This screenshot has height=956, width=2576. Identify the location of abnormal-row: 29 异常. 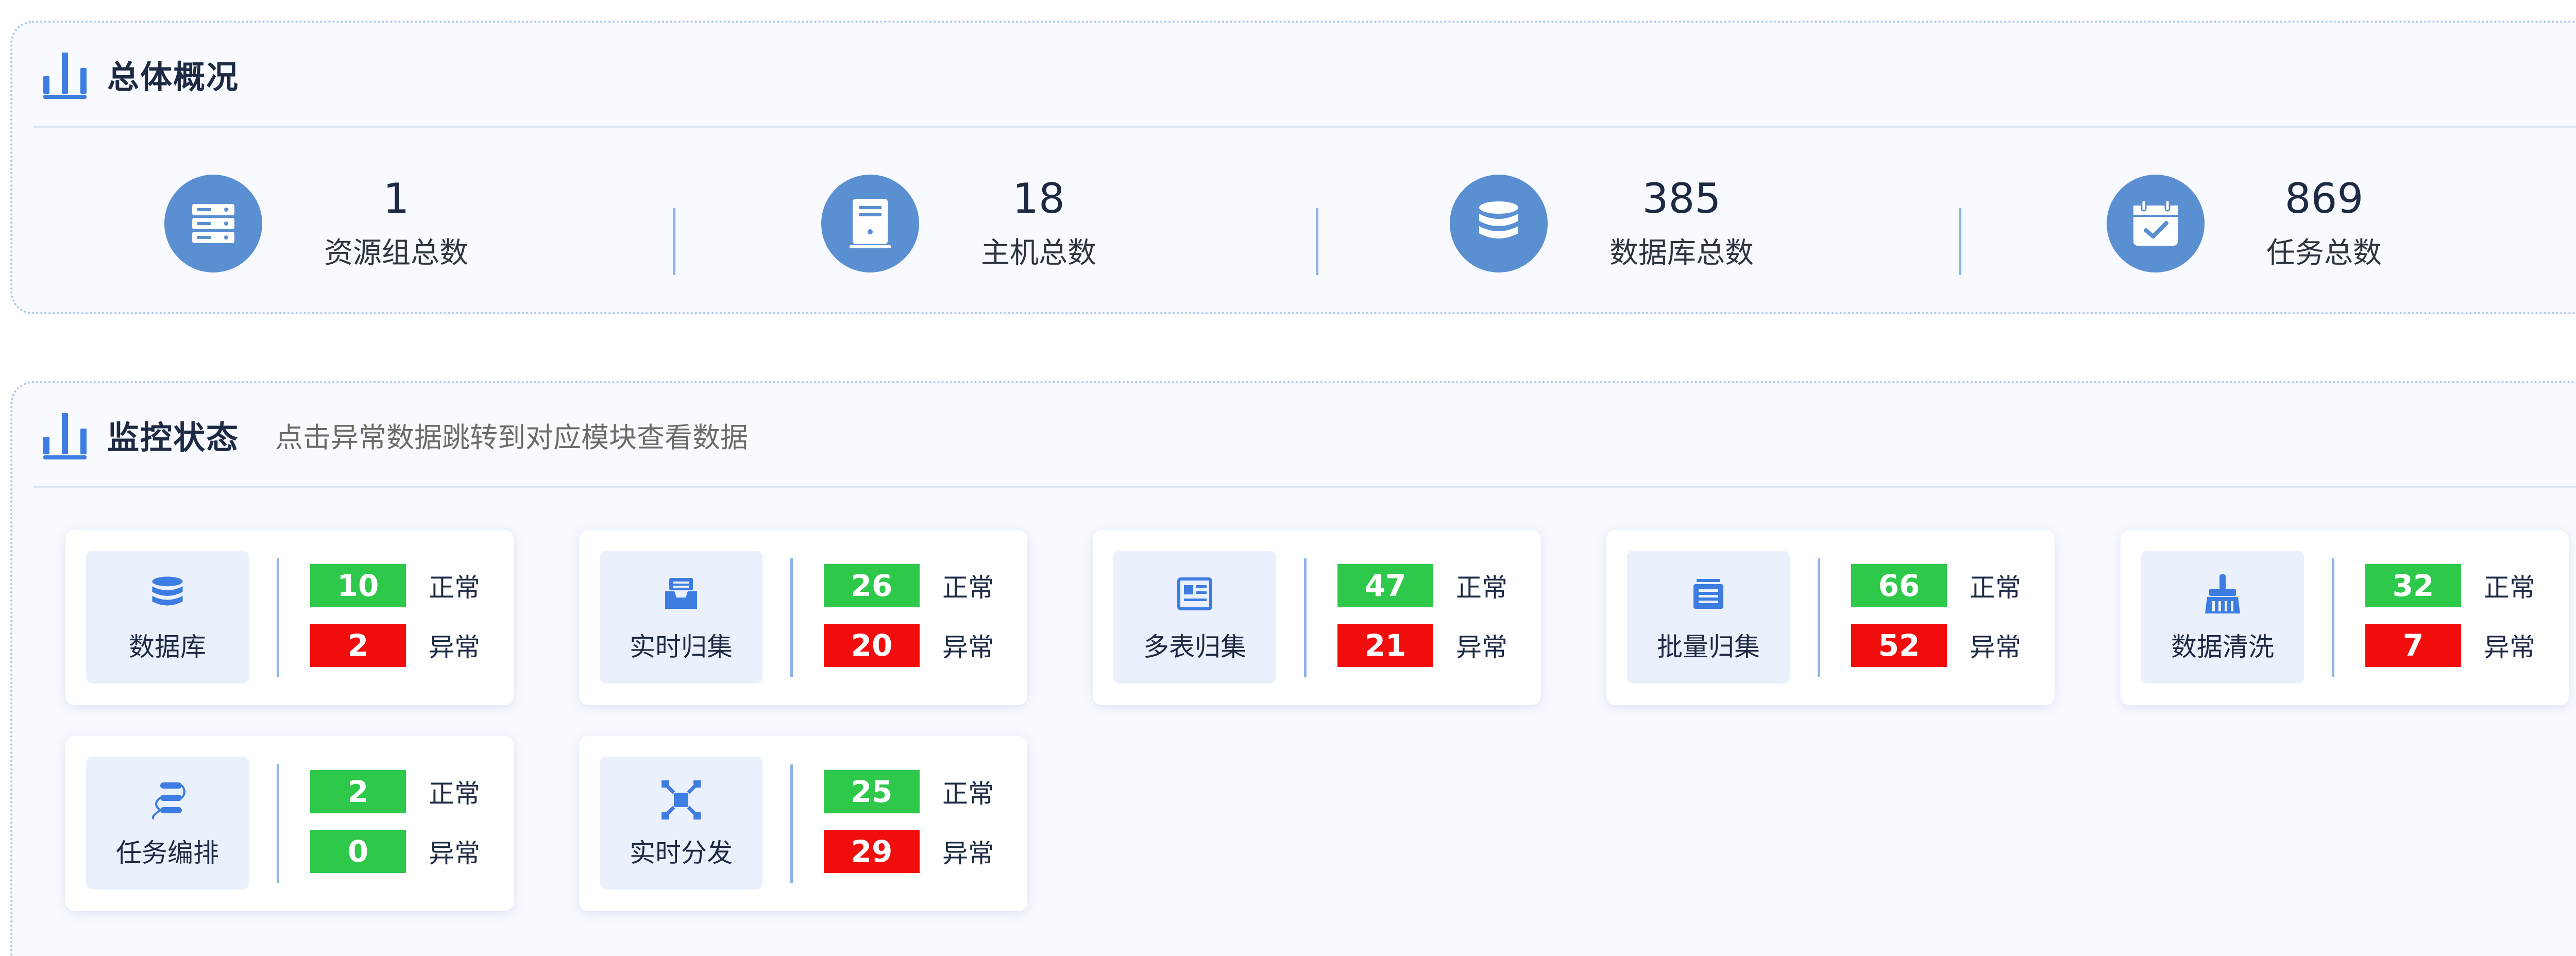
(909, 851).